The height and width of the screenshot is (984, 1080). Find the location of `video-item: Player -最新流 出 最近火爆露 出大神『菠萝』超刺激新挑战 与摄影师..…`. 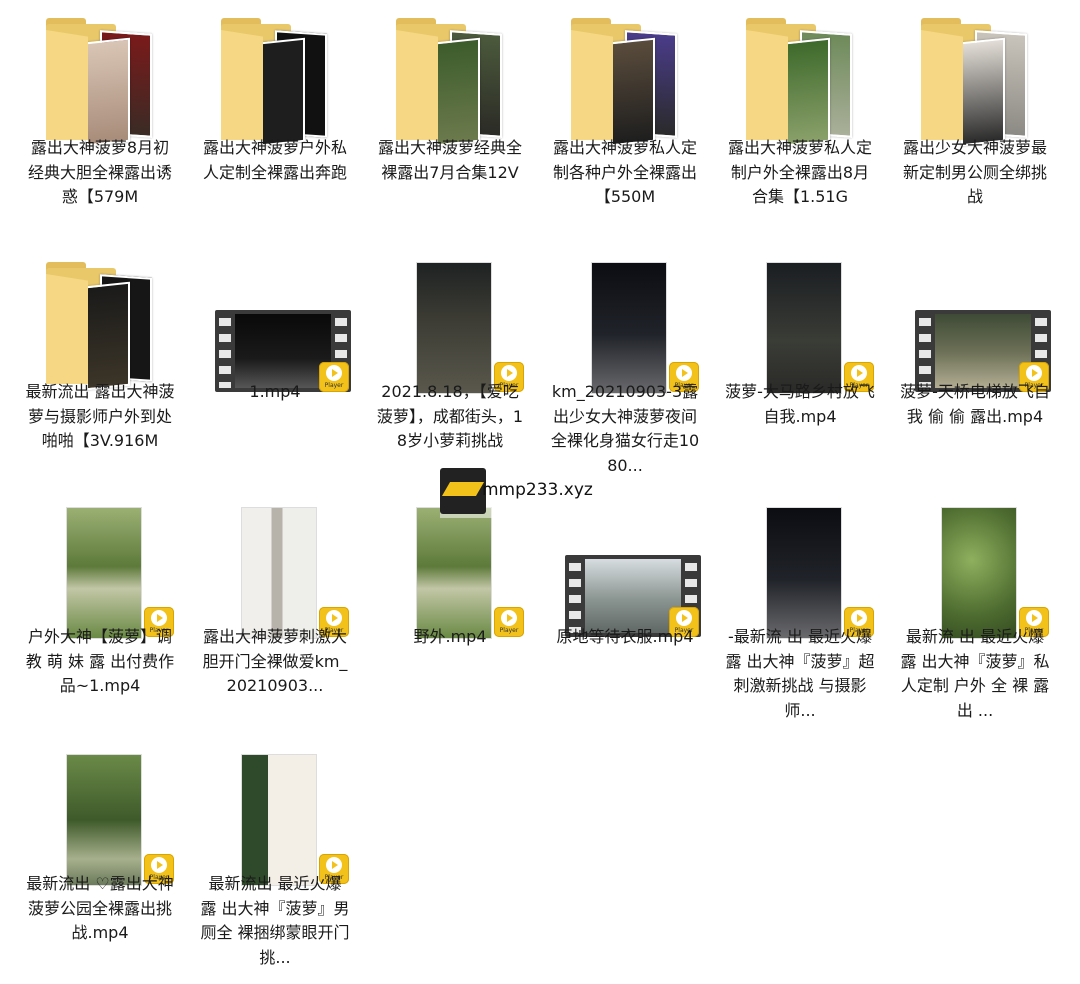

video-item: Player -最新流 出 最近火爆露 出大神『菠萝』超刺激新挑战 与摄影师..… is located at coordinates (800, 617).